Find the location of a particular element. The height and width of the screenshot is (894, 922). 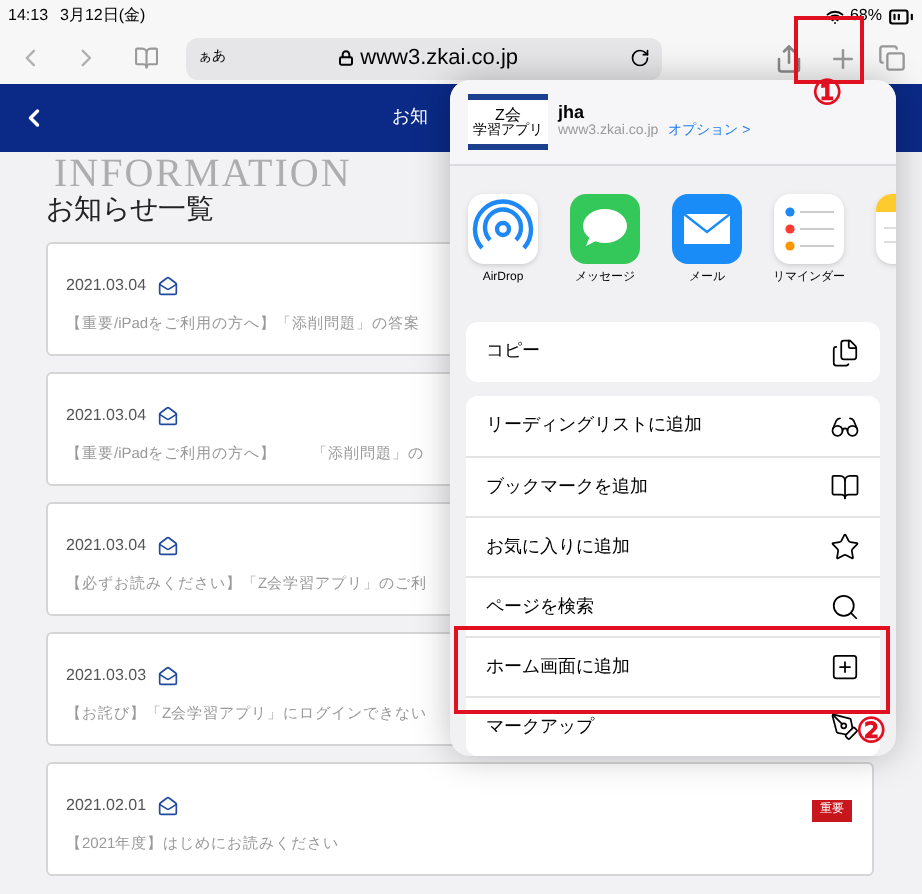

watermark-text: INFORMATION is located at coordinates (203, 174).